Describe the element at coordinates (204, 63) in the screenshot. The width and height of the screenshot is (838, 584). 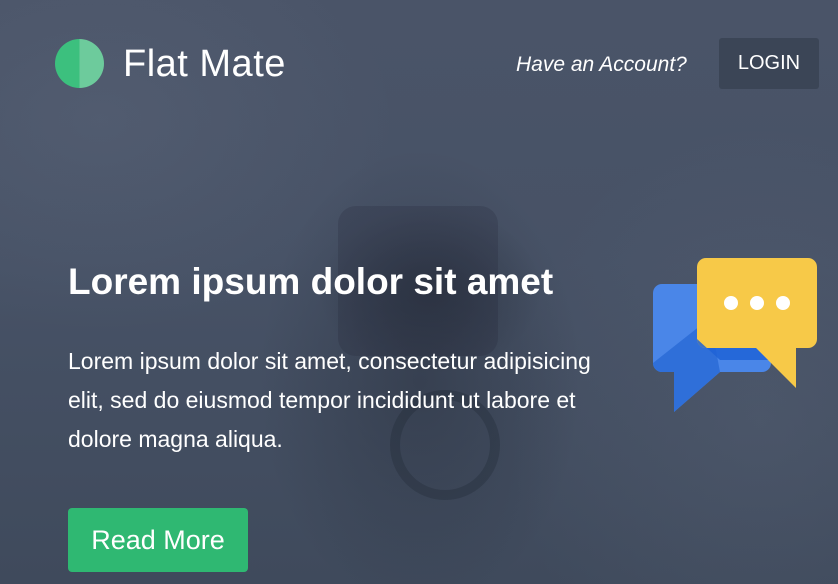
I see `brand-name: Flat Mate` at that location.